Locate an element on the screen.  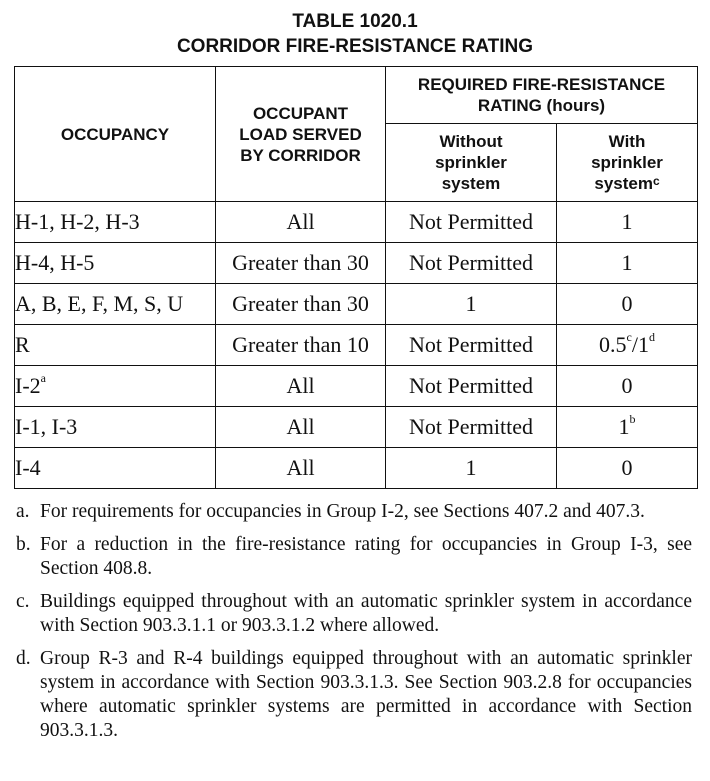
header-required-rating: REQUIRED FIRE-RESISTANCE RATING (hours) is located at coordinates (541, 95).